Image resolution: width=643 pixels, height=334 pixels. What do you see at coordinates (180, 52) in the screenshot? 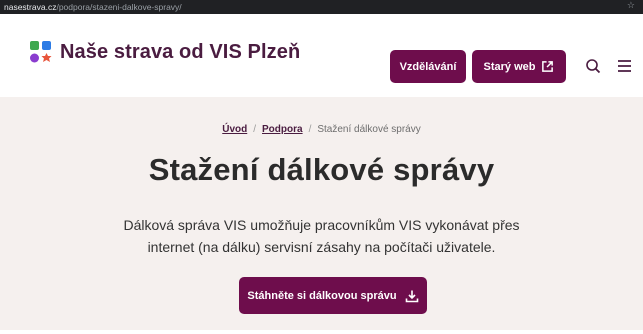
I see `brand-name: Naše strava od VIS Plzeň` at bounding box center [180, 52].